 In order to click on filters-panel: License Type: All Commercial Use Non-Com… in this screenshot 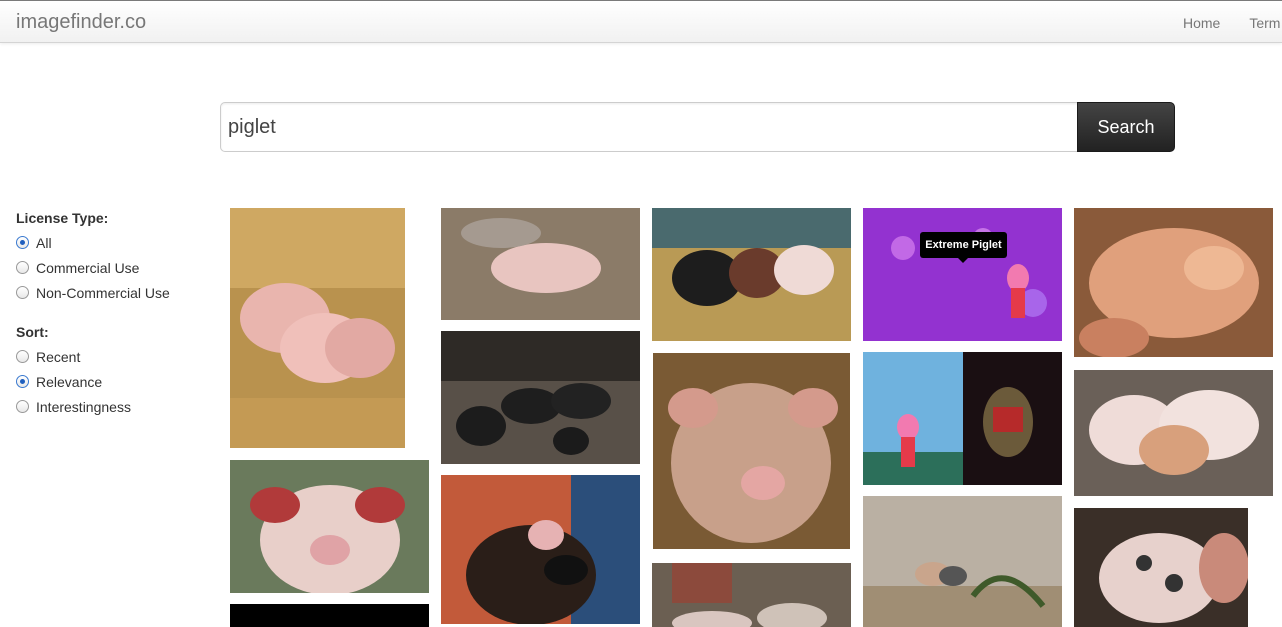, I will do `click(93, 314)`.